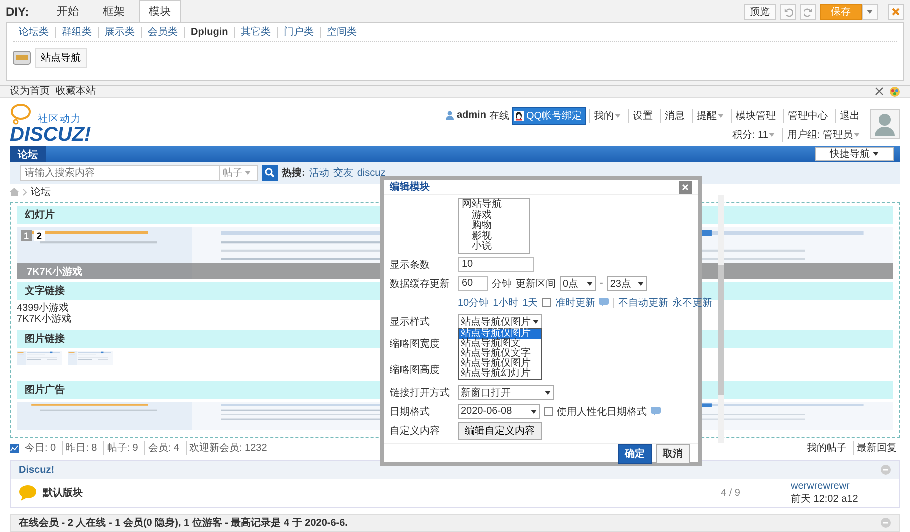 The height and width of the screenshot is (532, 910). What do you see at coordinates (410, 412) in the screenshot?
I see `field-label: 日期格式` at bounding box center [410, 412].